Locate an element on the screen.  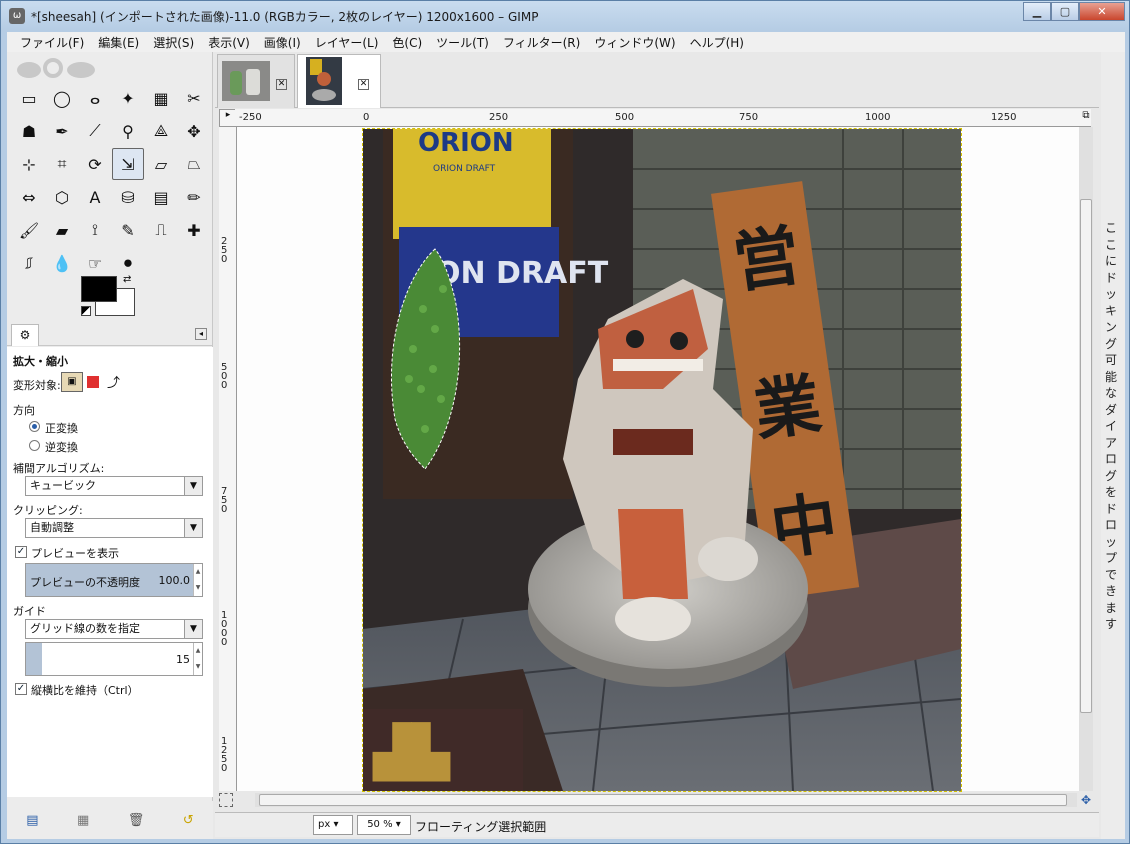
lasso-icon: ⴰ is located at coordinates (95, 98).